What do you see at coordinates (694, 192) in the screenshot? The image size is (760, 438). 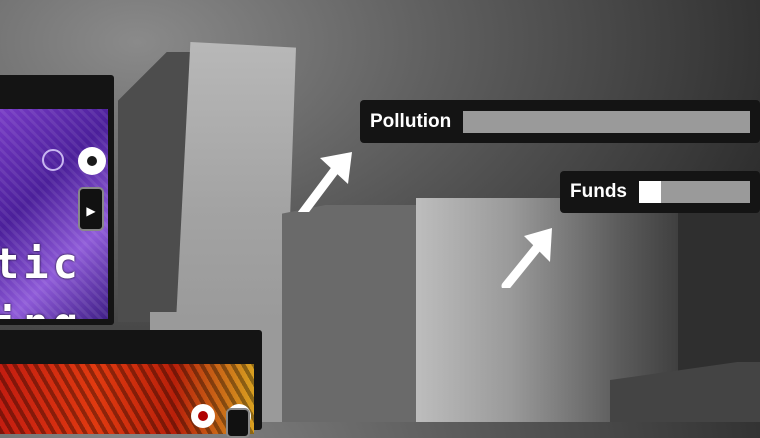 I see `funds-bar` at bounding box center [694, 192].